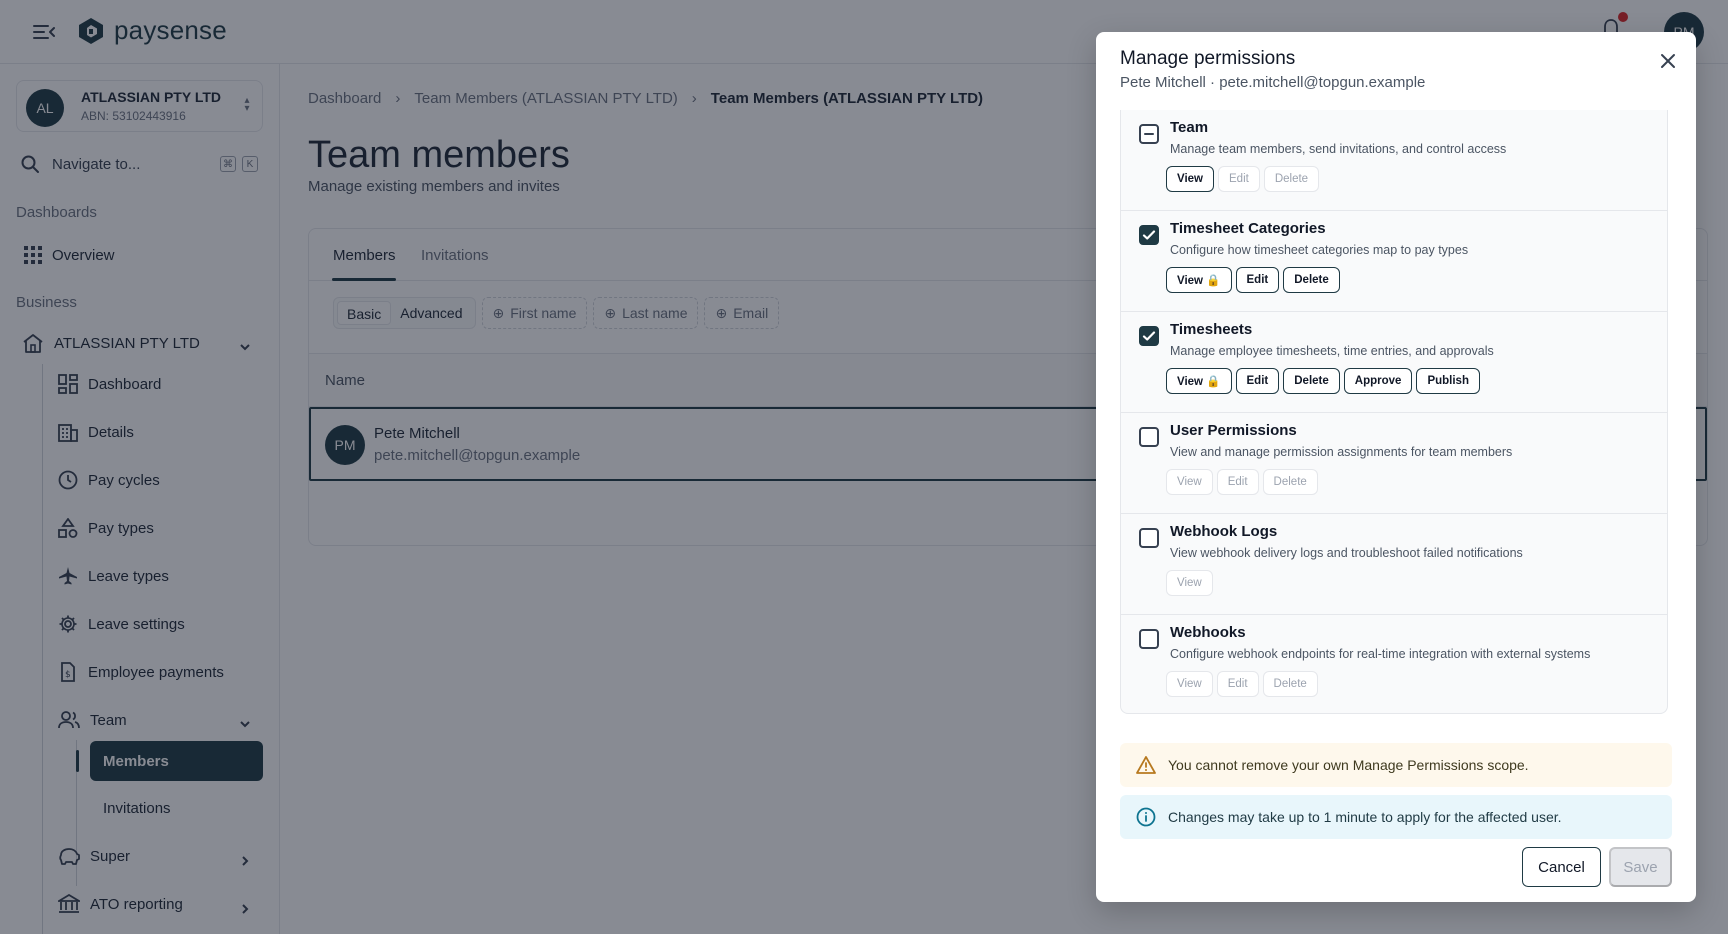 The height and width of the screenshot is (934, 1728). Describe the element at coordinates (1640, 867) in the screenshot. I see `save-button: Save` at that location.